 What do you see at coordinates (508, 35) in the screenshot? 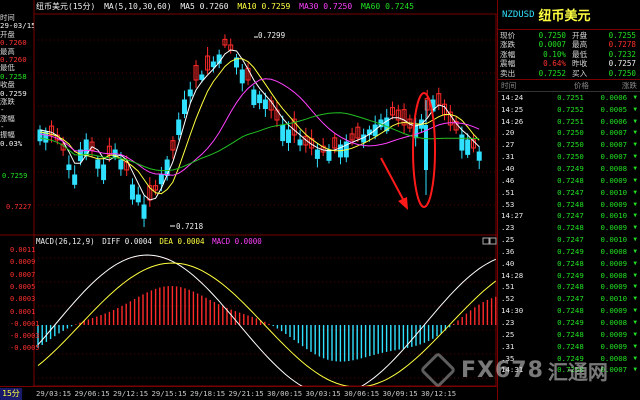
I see `quote-key: 现价` at bounding box center [508, 35].